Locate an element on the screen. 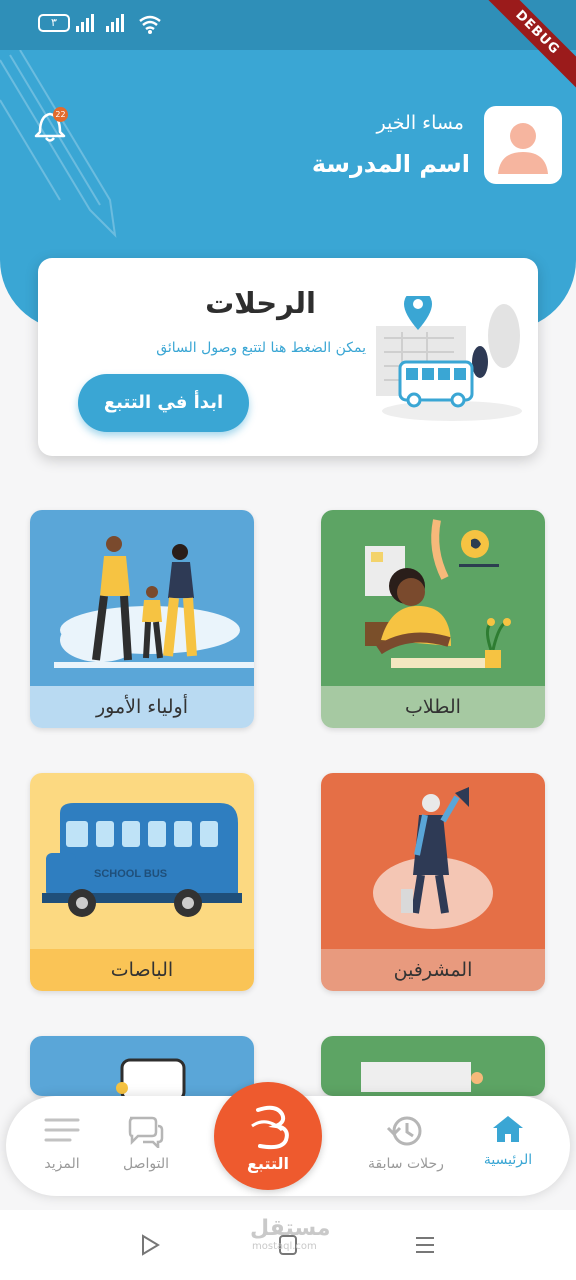 Image resolution: width=576 pixels, height=1280 pixels. nav-home: الرئيسية is located at coordinates (508, 1141).